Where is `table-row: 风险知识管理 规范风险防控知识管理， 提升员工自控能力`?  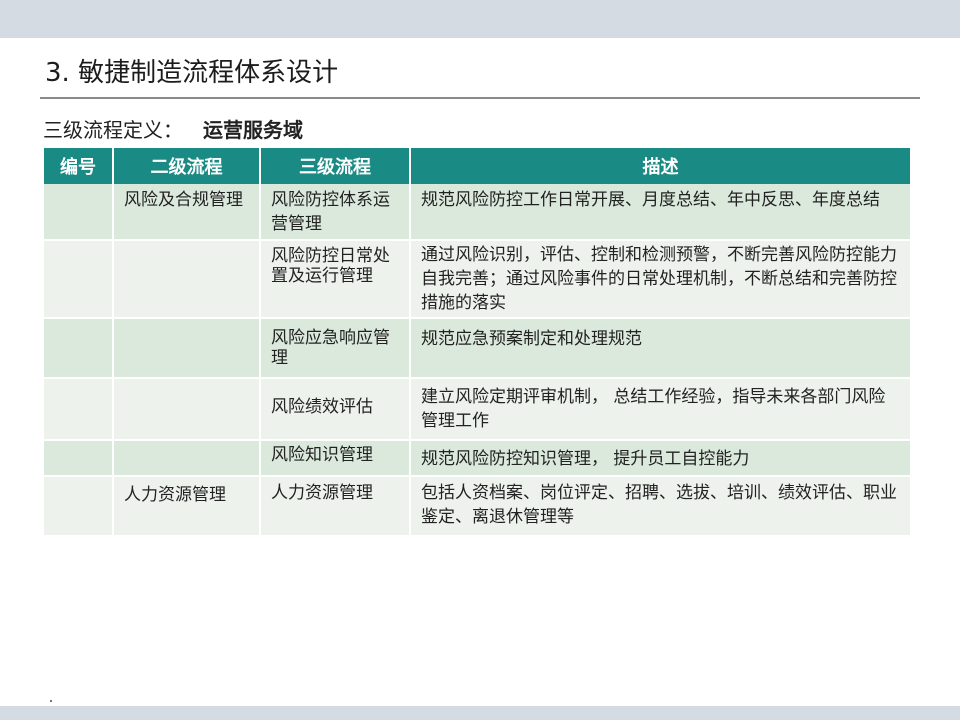
table-row: 风险知识管理 规范风险防控知识管理， 提升员工自控能力 is located at coordinates (478, 458).